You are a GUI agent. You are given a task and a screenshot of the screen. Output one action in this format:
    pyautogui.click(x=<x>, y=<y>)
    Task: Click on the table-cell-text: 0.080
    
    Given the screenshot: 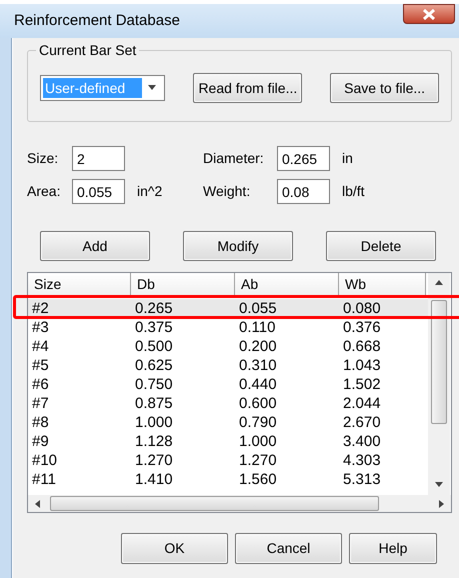 What is the action you would take?
    pyautogui.click(x=362, y=308)
    